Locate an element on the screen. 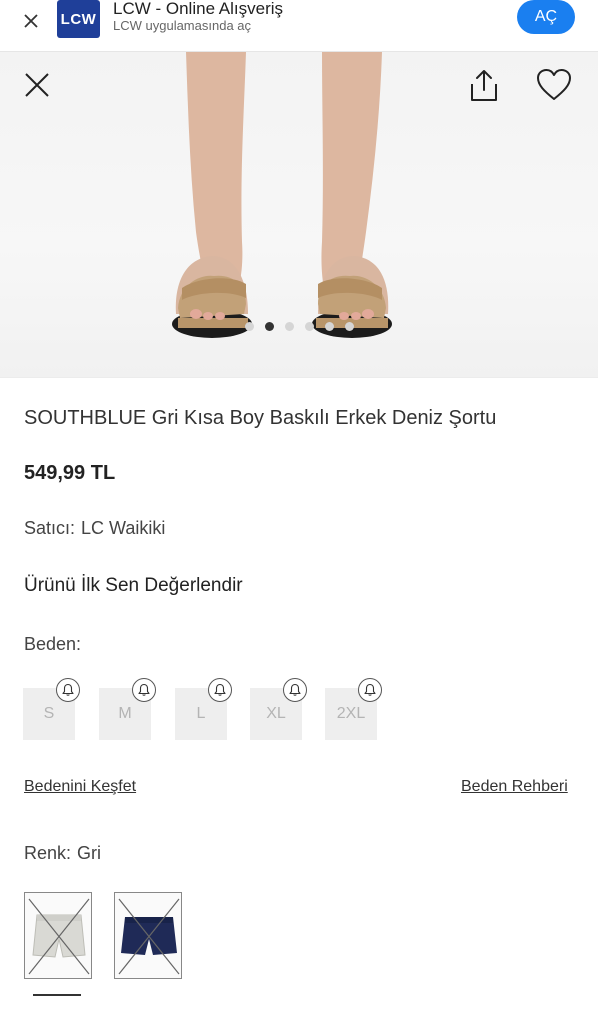 The width and height of the screenshot is (598, 1024). shorts-thumbnail-gray is located at coordinates (59, 936).